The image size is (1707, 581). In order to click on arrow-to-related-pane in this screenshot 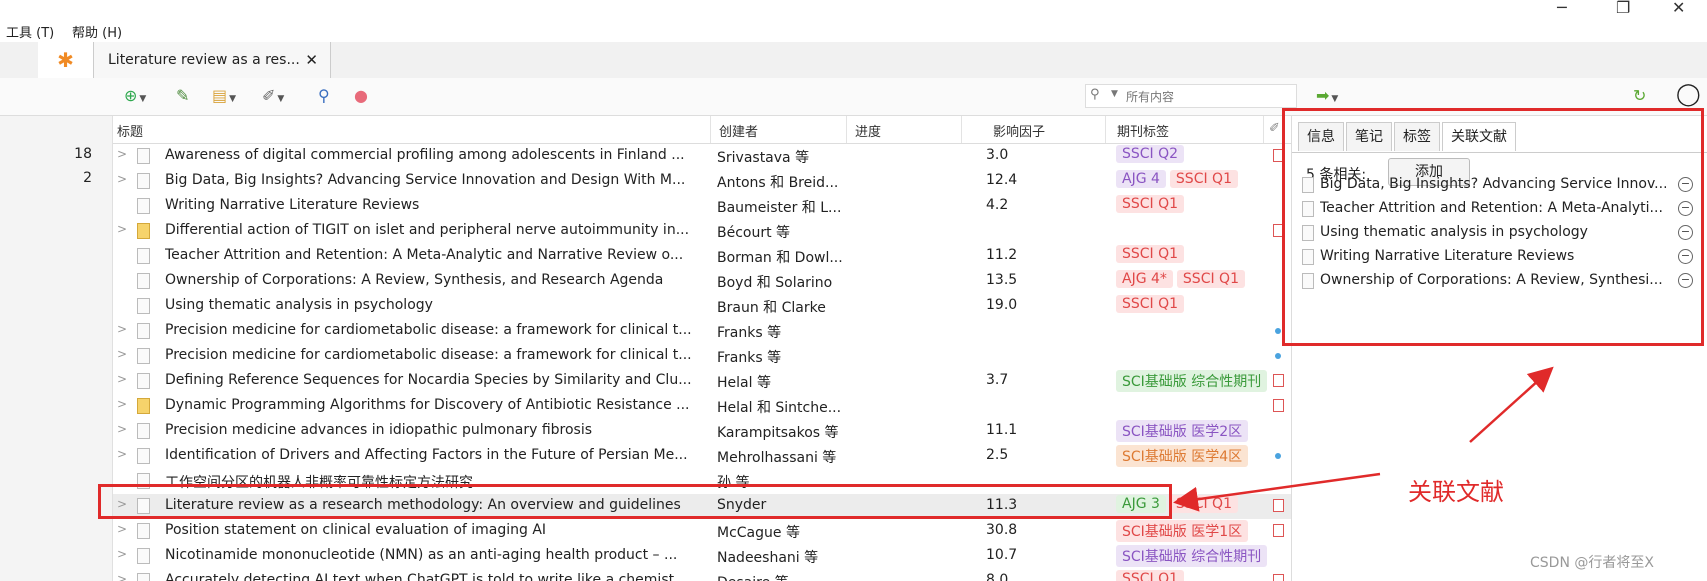, I will do `click(1511, 404)`.